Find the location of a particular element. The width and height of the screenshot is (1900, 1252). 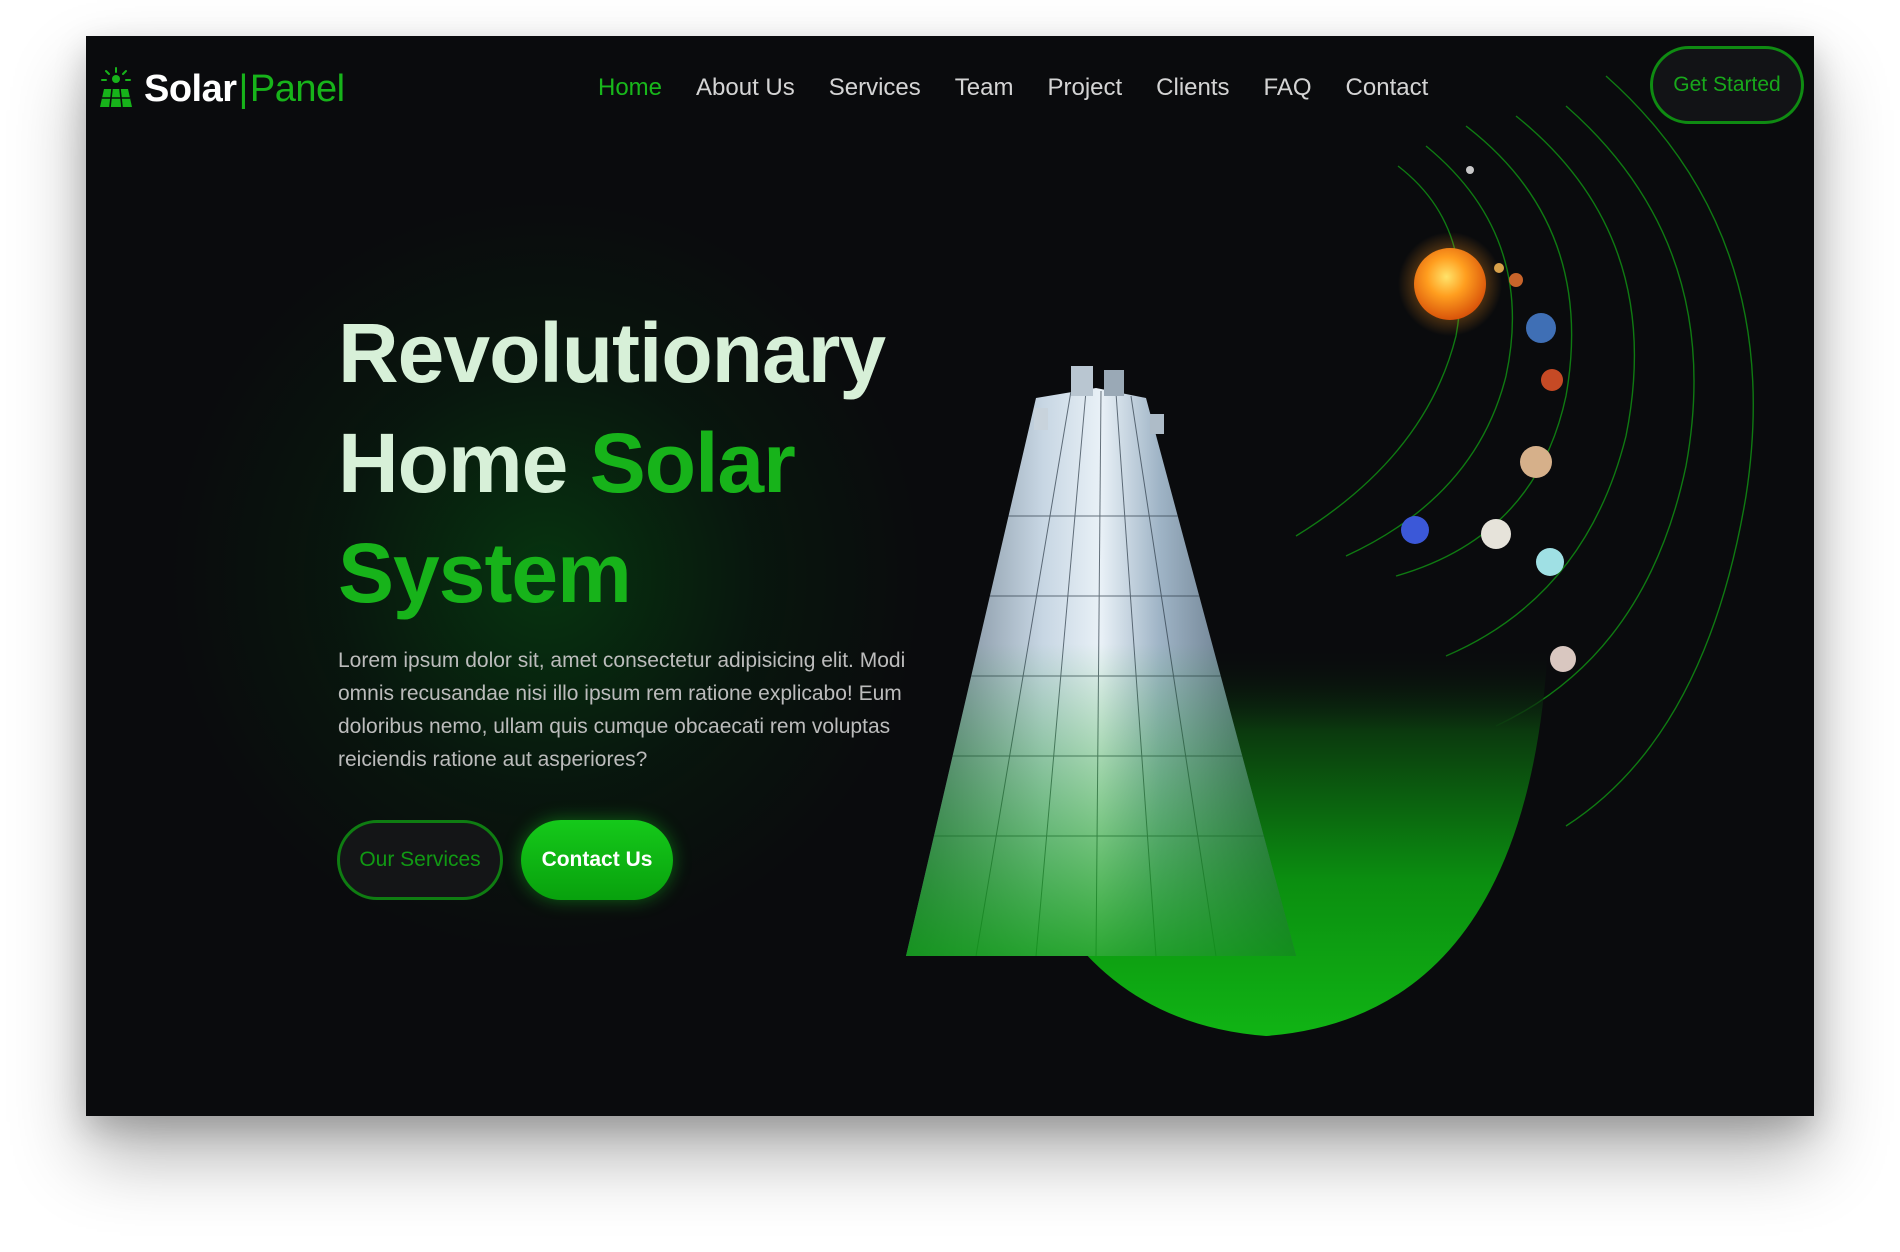

hero-title-solar: Solar is located at coordinates (692, 463).